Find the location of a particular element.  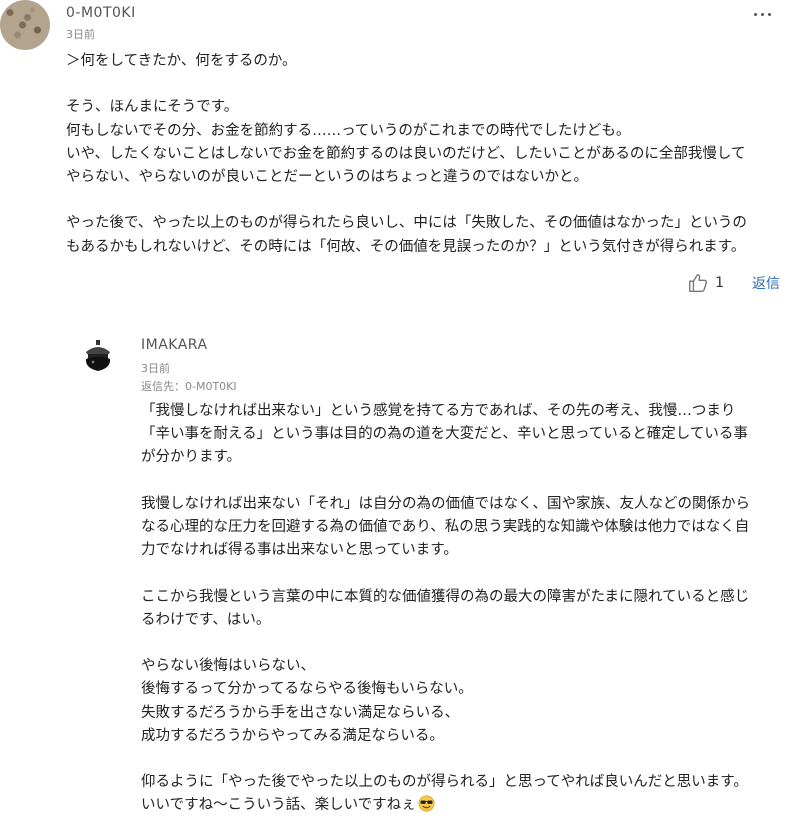

thumbs-up-icon is located at coordinates (698, 283).